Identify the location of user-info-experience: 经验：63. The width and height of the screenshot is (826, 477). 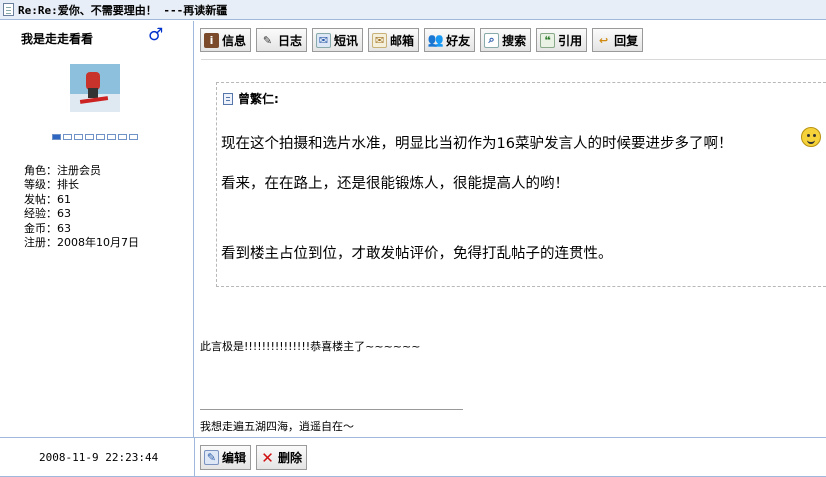
(47, 214).